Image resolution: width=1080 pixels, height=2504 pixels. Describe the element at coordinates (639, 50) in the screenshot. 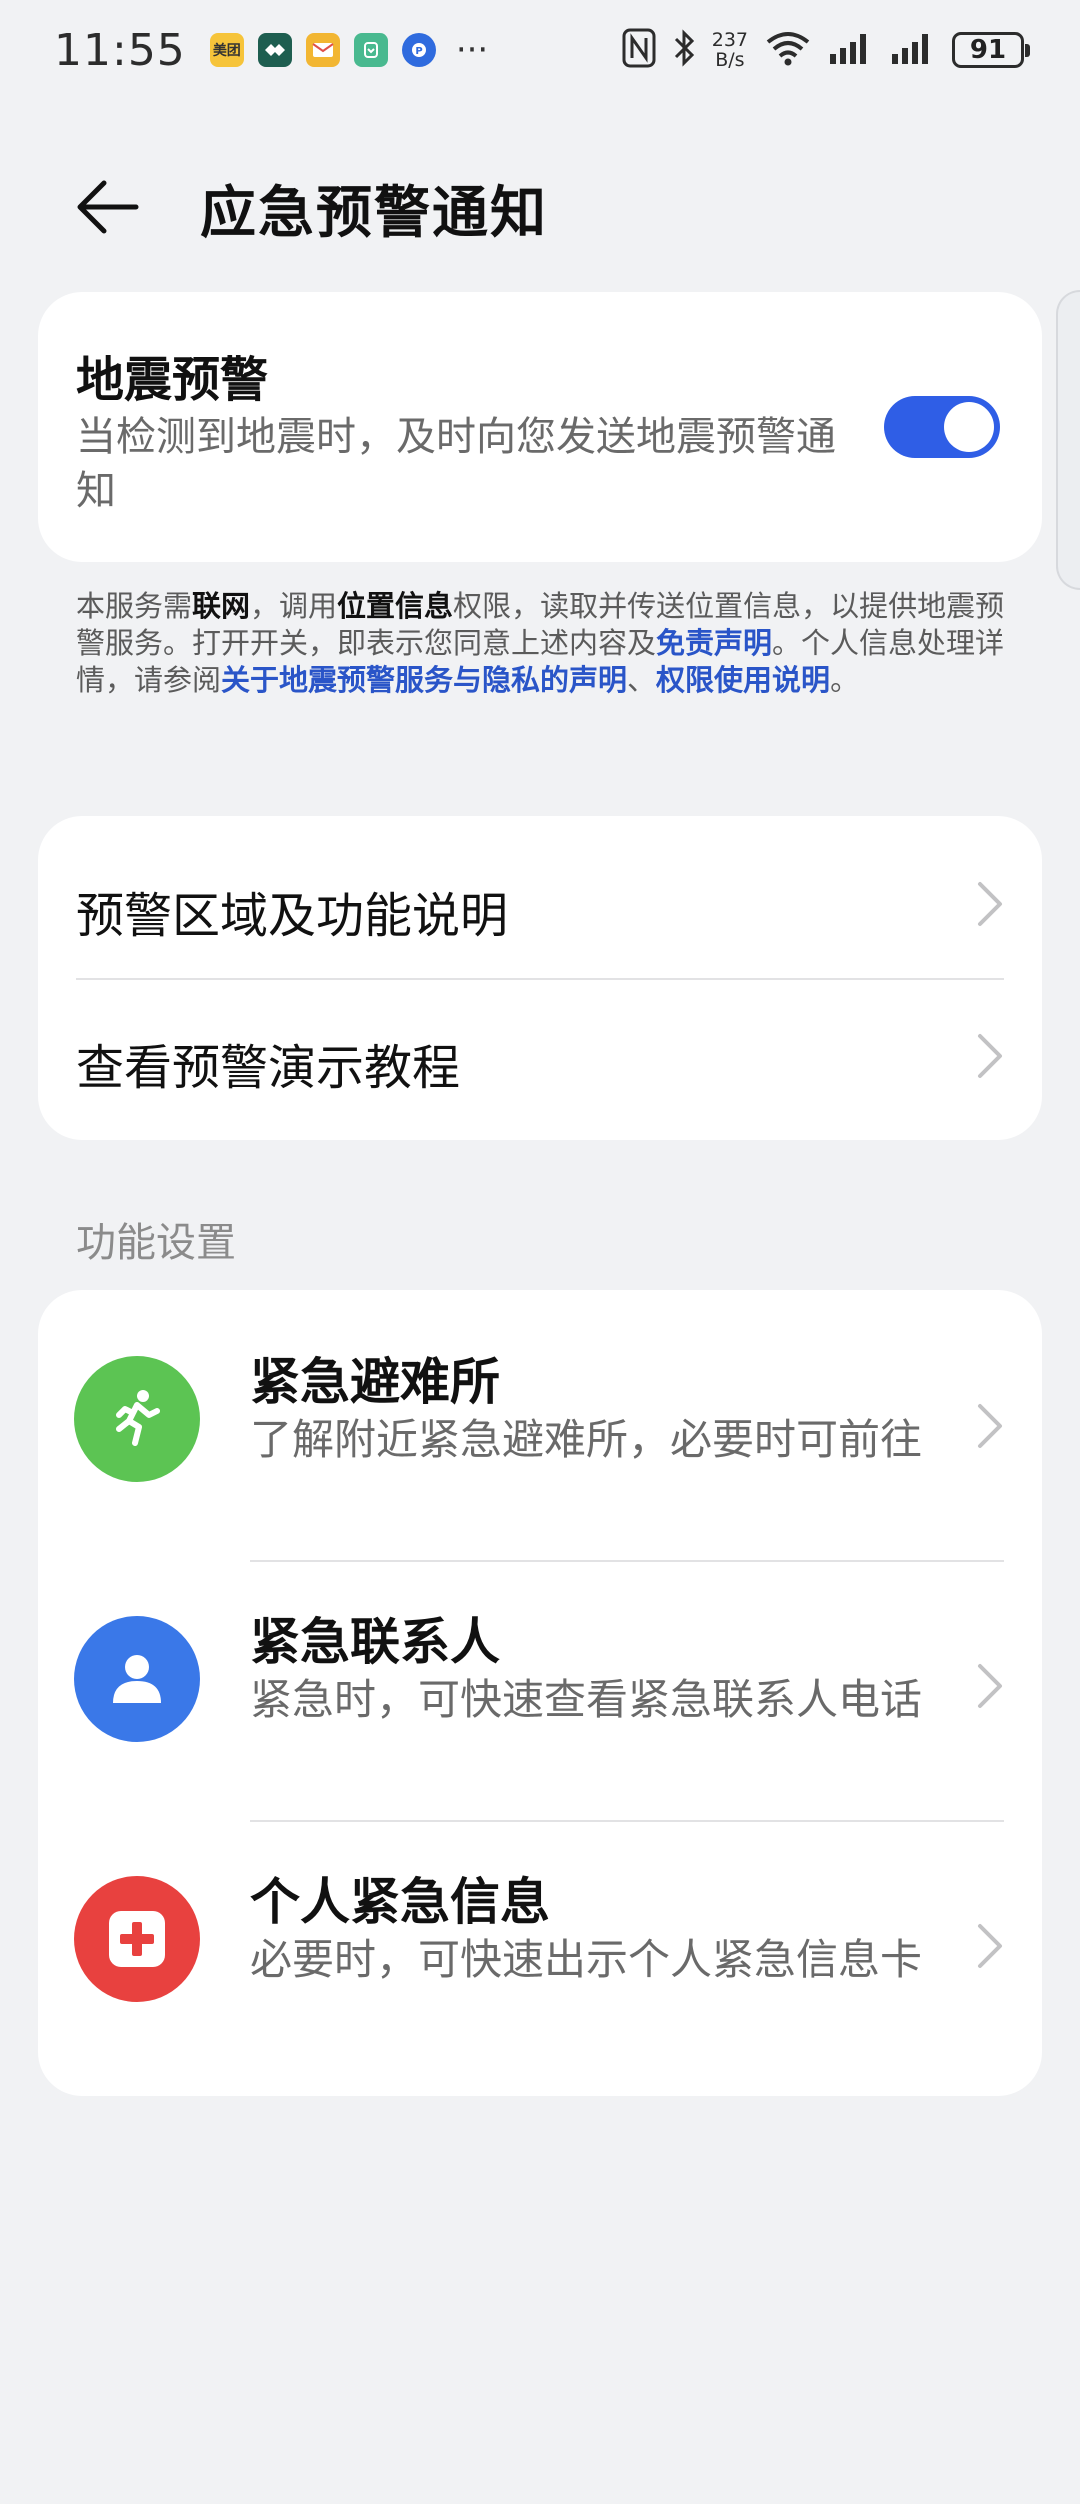

I see `nfc-icon` at that location.